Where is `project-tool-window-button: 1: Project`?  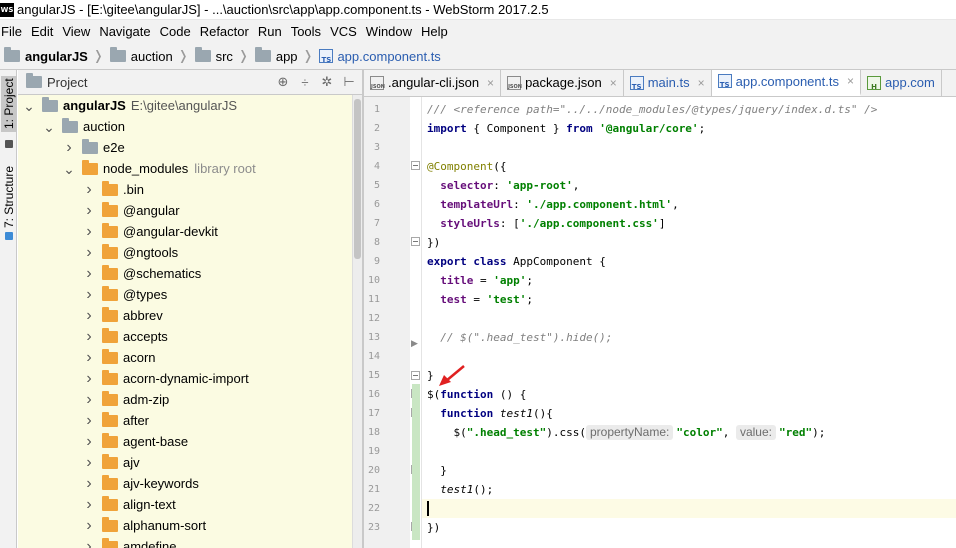 project-tool-window-button: 1: Project is located at coordinates (9, 104).